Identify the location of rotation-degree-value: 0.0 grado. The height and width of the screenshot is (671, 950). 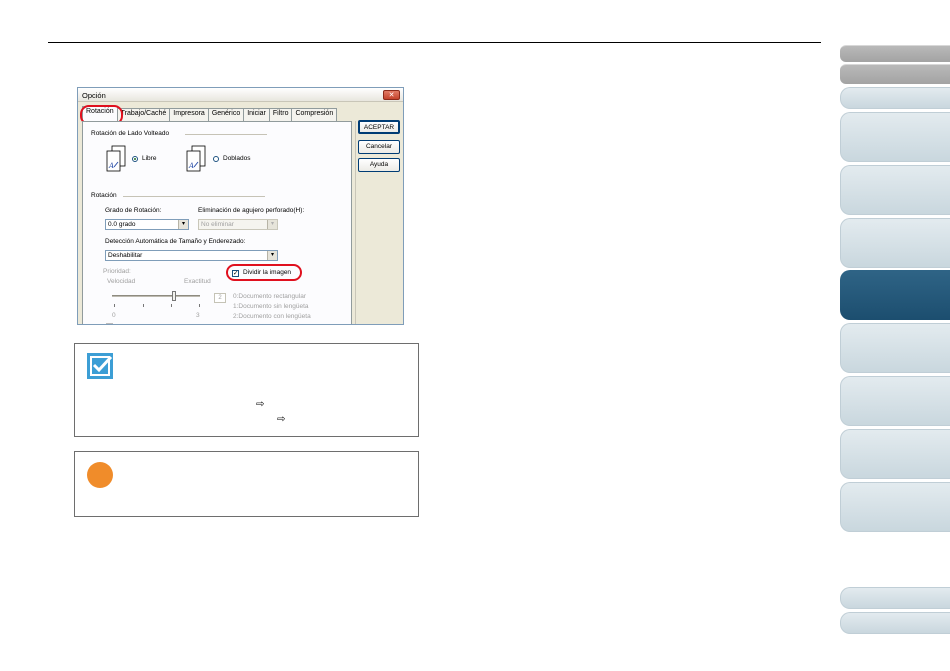
(122, 224).